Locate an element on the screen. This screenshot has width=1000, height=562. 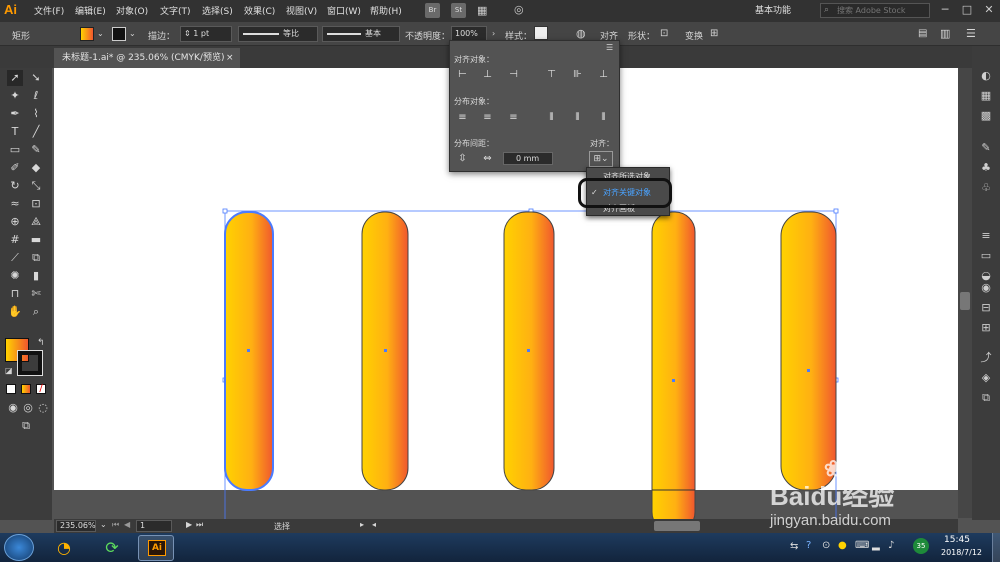
illustrator-taskbar-button: Ai is located at coordinates (156, 548).